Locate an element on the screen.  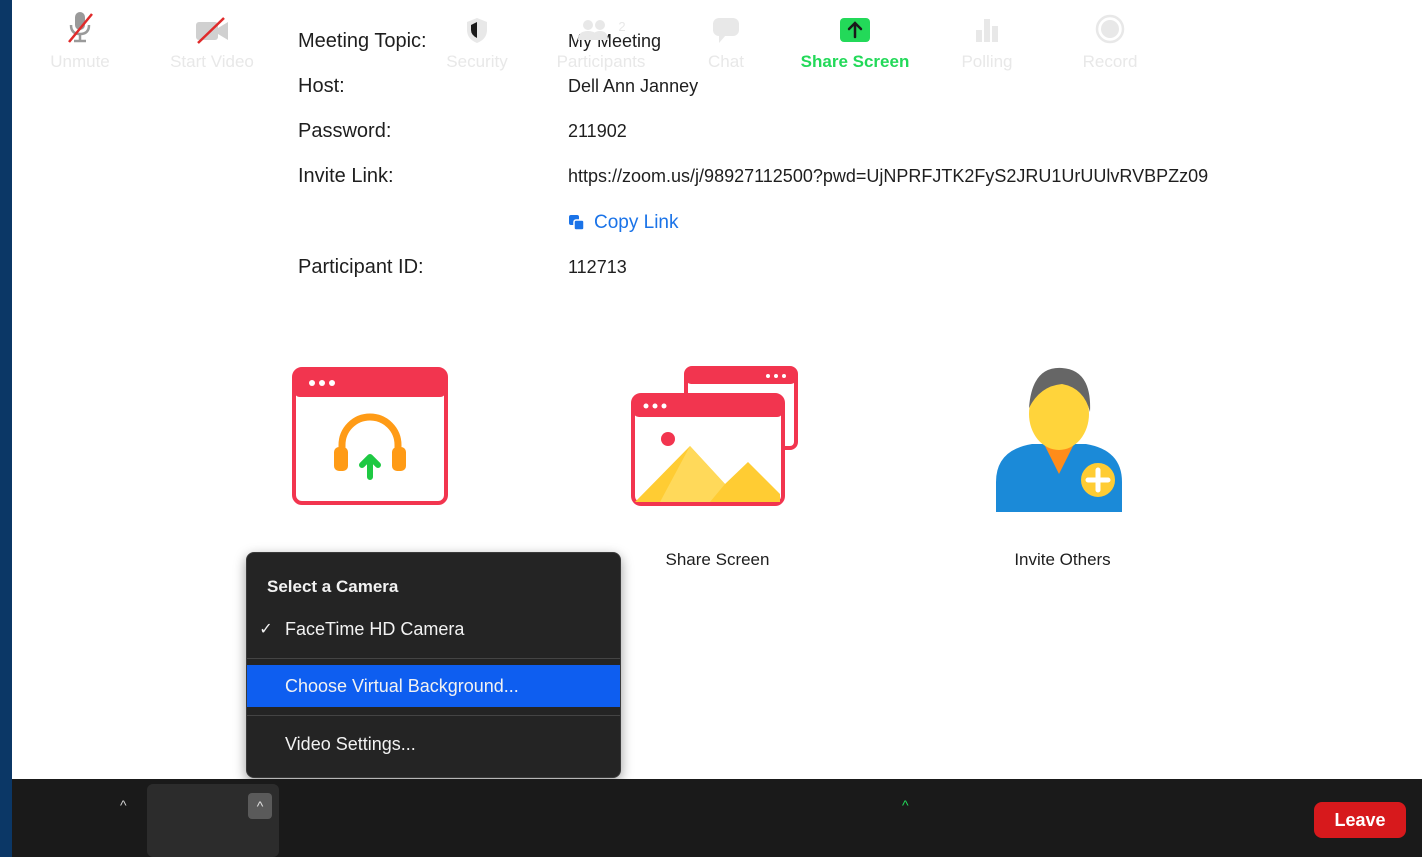
headphones-upload-icon is located at coordinates (370, 436).